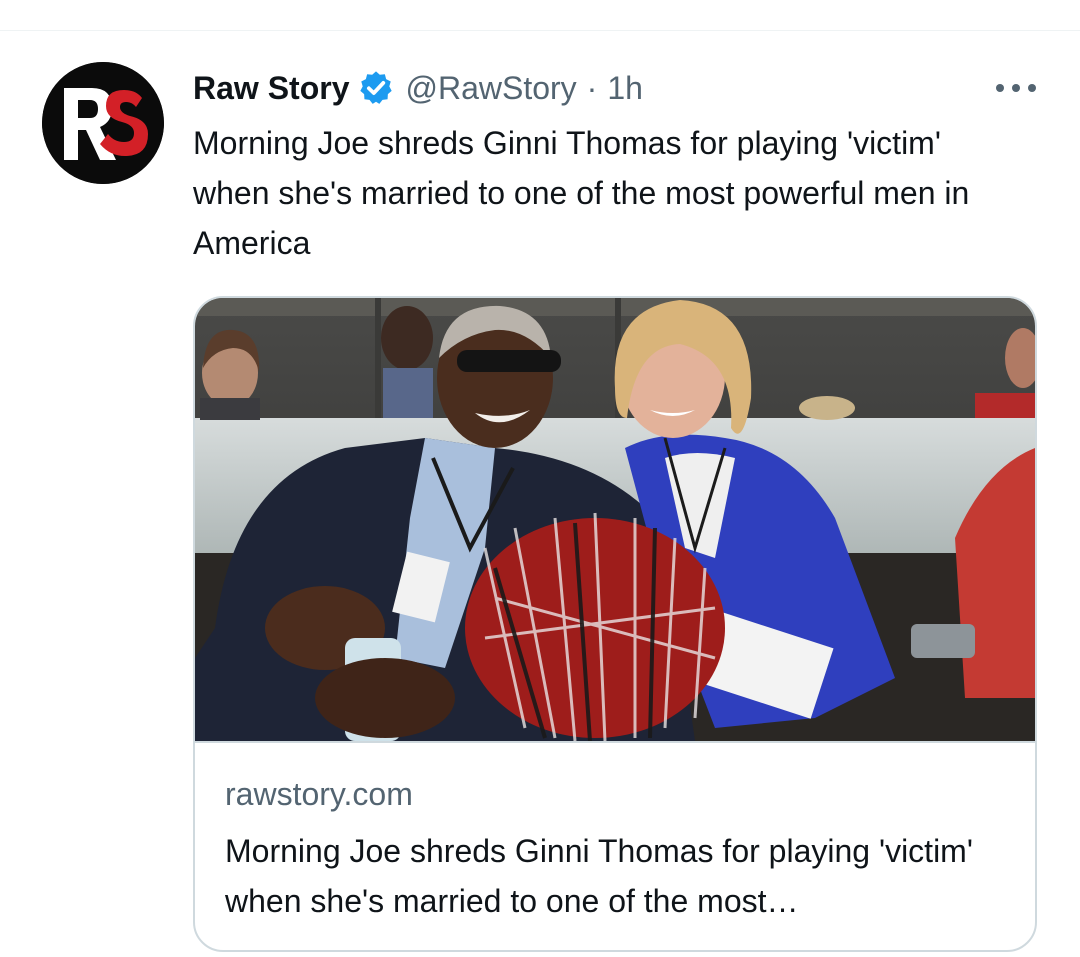 The image size is (1080, 957). What do you see at coordinates (271, 88) in the screenshot?
I see `author-display-name: Raw Story` at bounding box center [271, 88].